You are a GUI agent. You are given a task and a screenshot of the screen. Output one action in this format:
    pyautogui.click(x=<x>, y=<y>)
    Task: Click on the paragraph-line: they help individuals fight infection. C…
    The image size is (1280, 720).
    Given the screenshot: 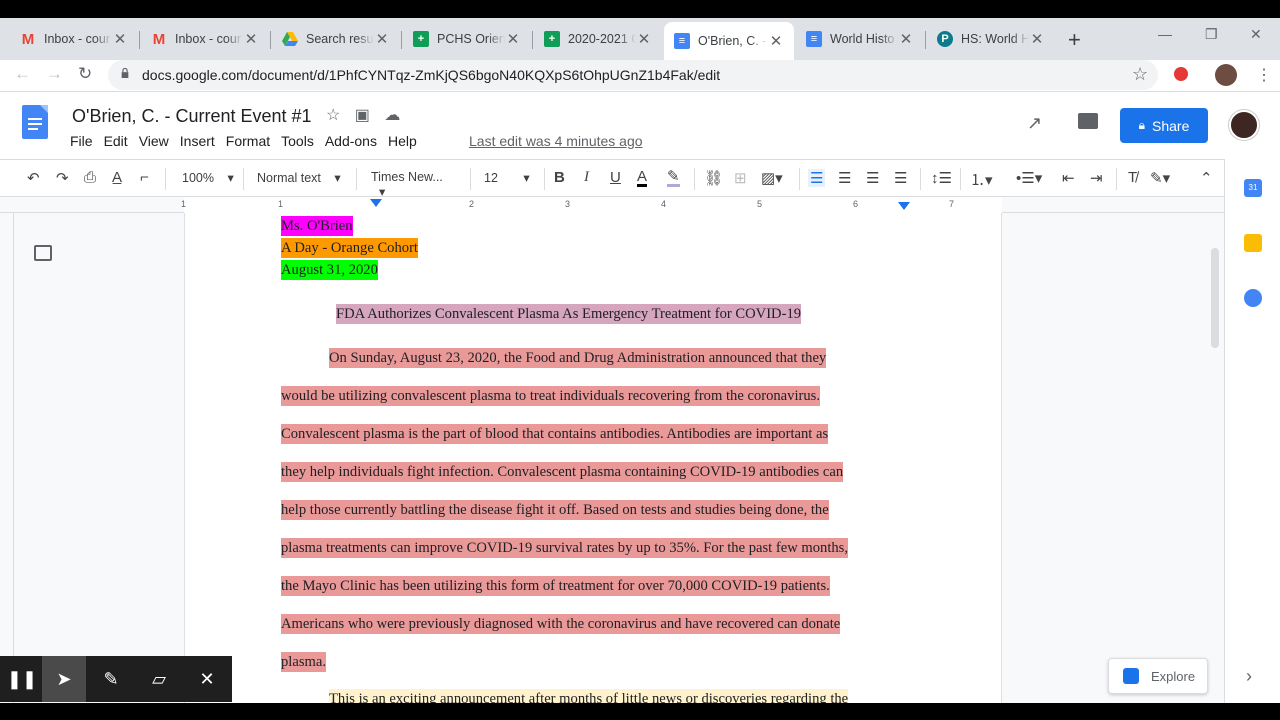 What is the action you would take?
    pyautogui.click(x=562, y=472)
    